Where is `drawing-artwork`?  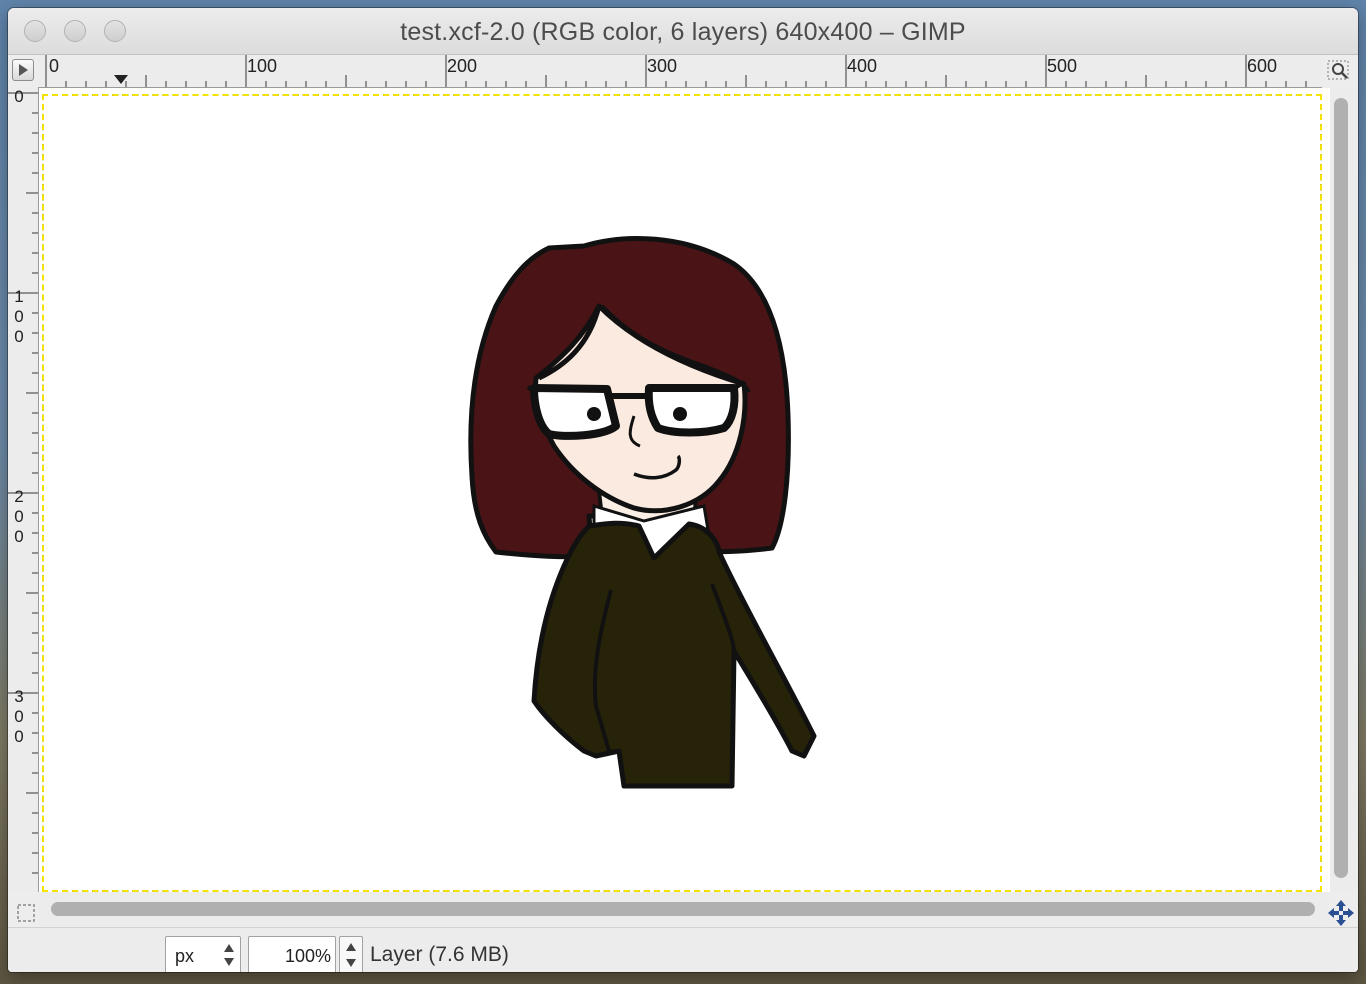
drawing-artwork is located at coordinates (642, 512).